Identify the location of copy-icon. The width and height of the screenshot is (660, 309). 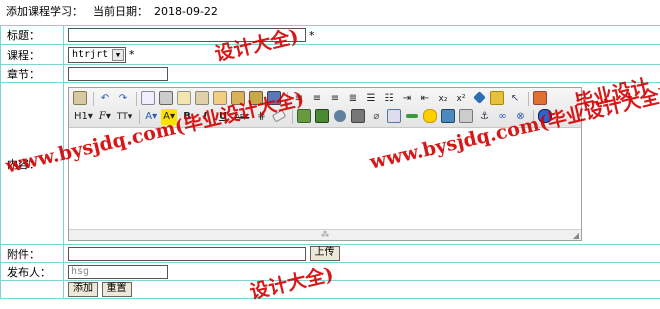
(220, 98).